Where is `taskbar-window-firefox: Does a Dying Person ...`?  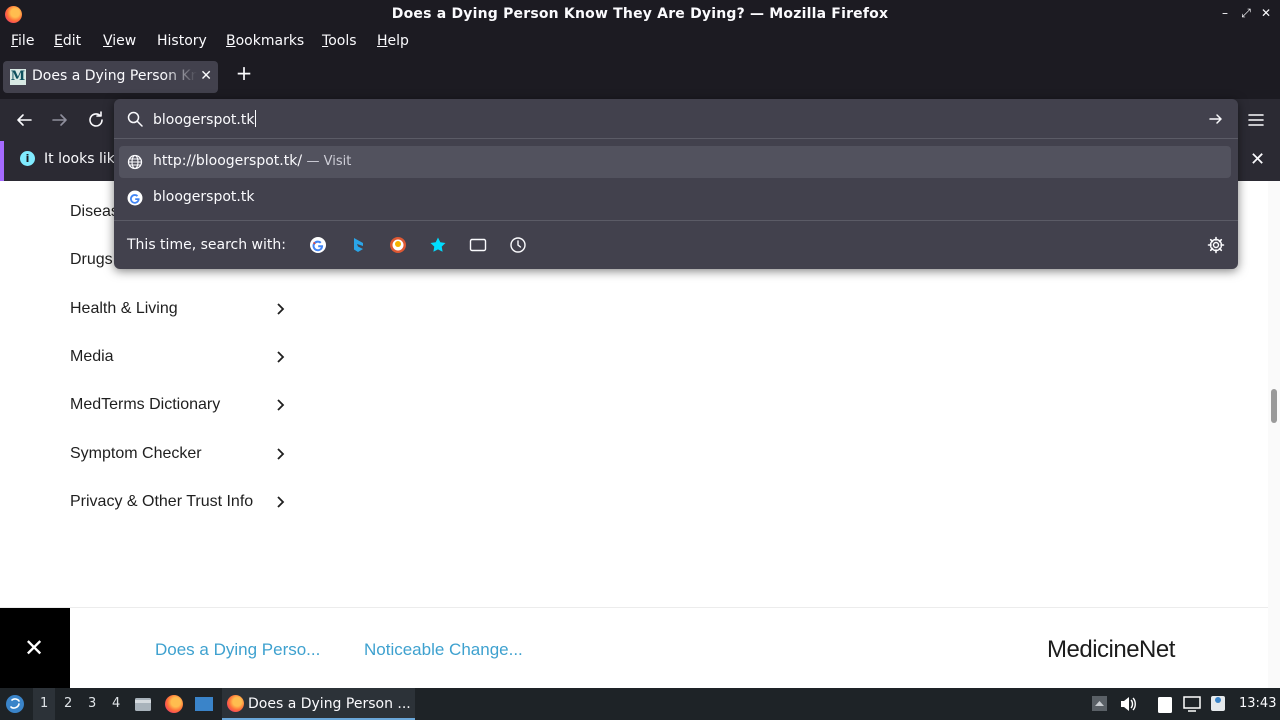 taskbar-window-firefox: Does a Dying Person ... is located at coordinates (318, 704).